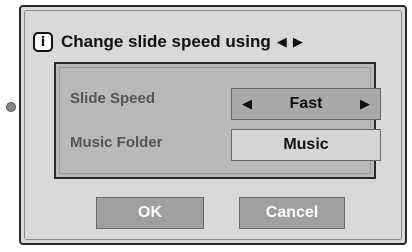 The height and width of the screenshot is (252, 412). I want to click on ok-button: OK, so click(150, 213).